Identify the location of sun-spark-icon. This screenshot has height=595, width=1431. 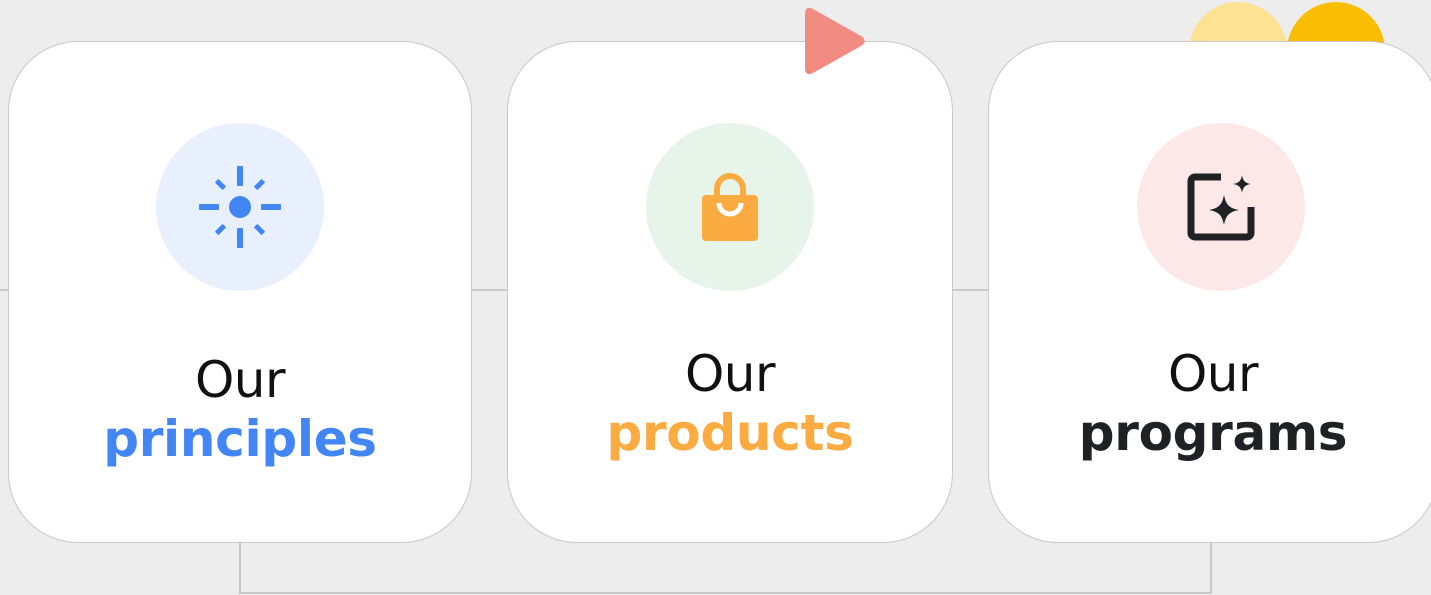
(240, 207).